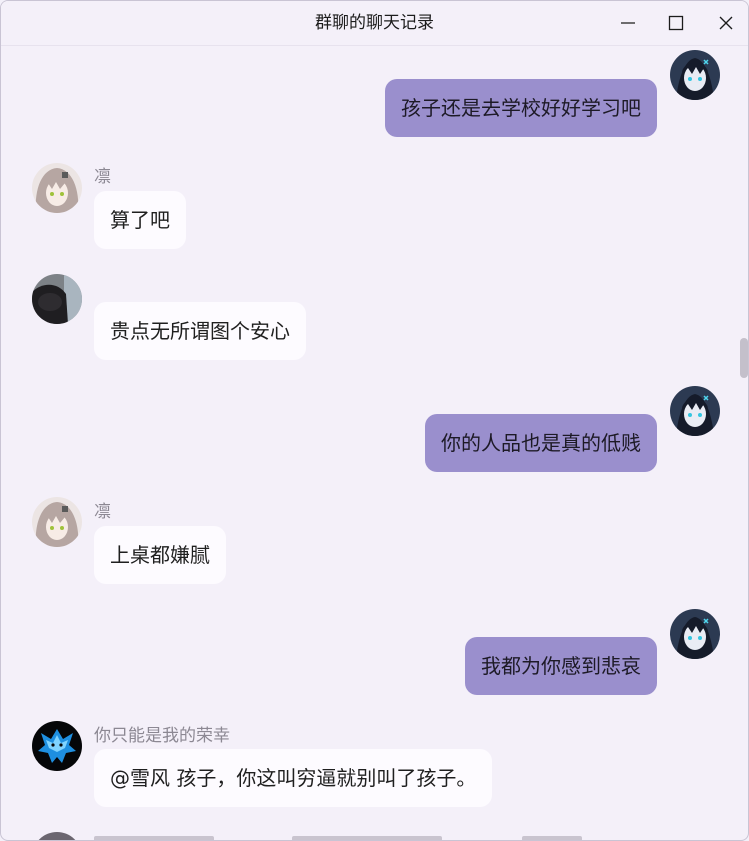  I want to click on sender-name: 你只能是我的荣幸, so click(162, 736).